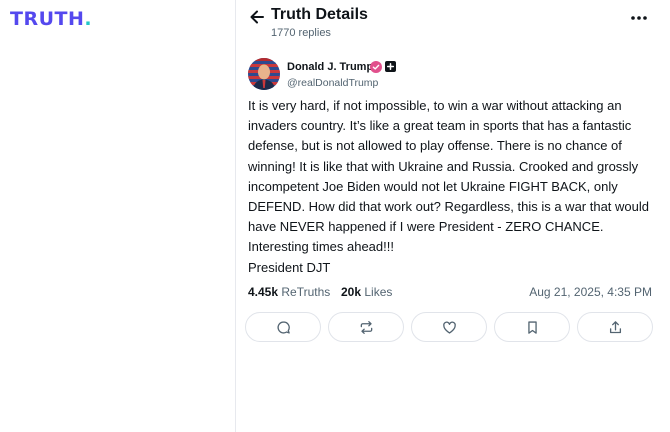 Image resolution: width=670 pixels, height=432 pixels. Describe the element at coordinates (590, 292) in the screenshot. I see `post-timestamp: Aug 21, 2025, 4:35 PM` at that location.